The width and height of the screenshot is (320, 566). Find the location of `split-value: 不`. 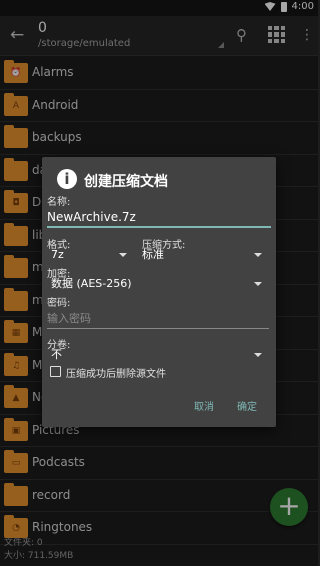

split-value: 不 is located at coordinates (56, 354).